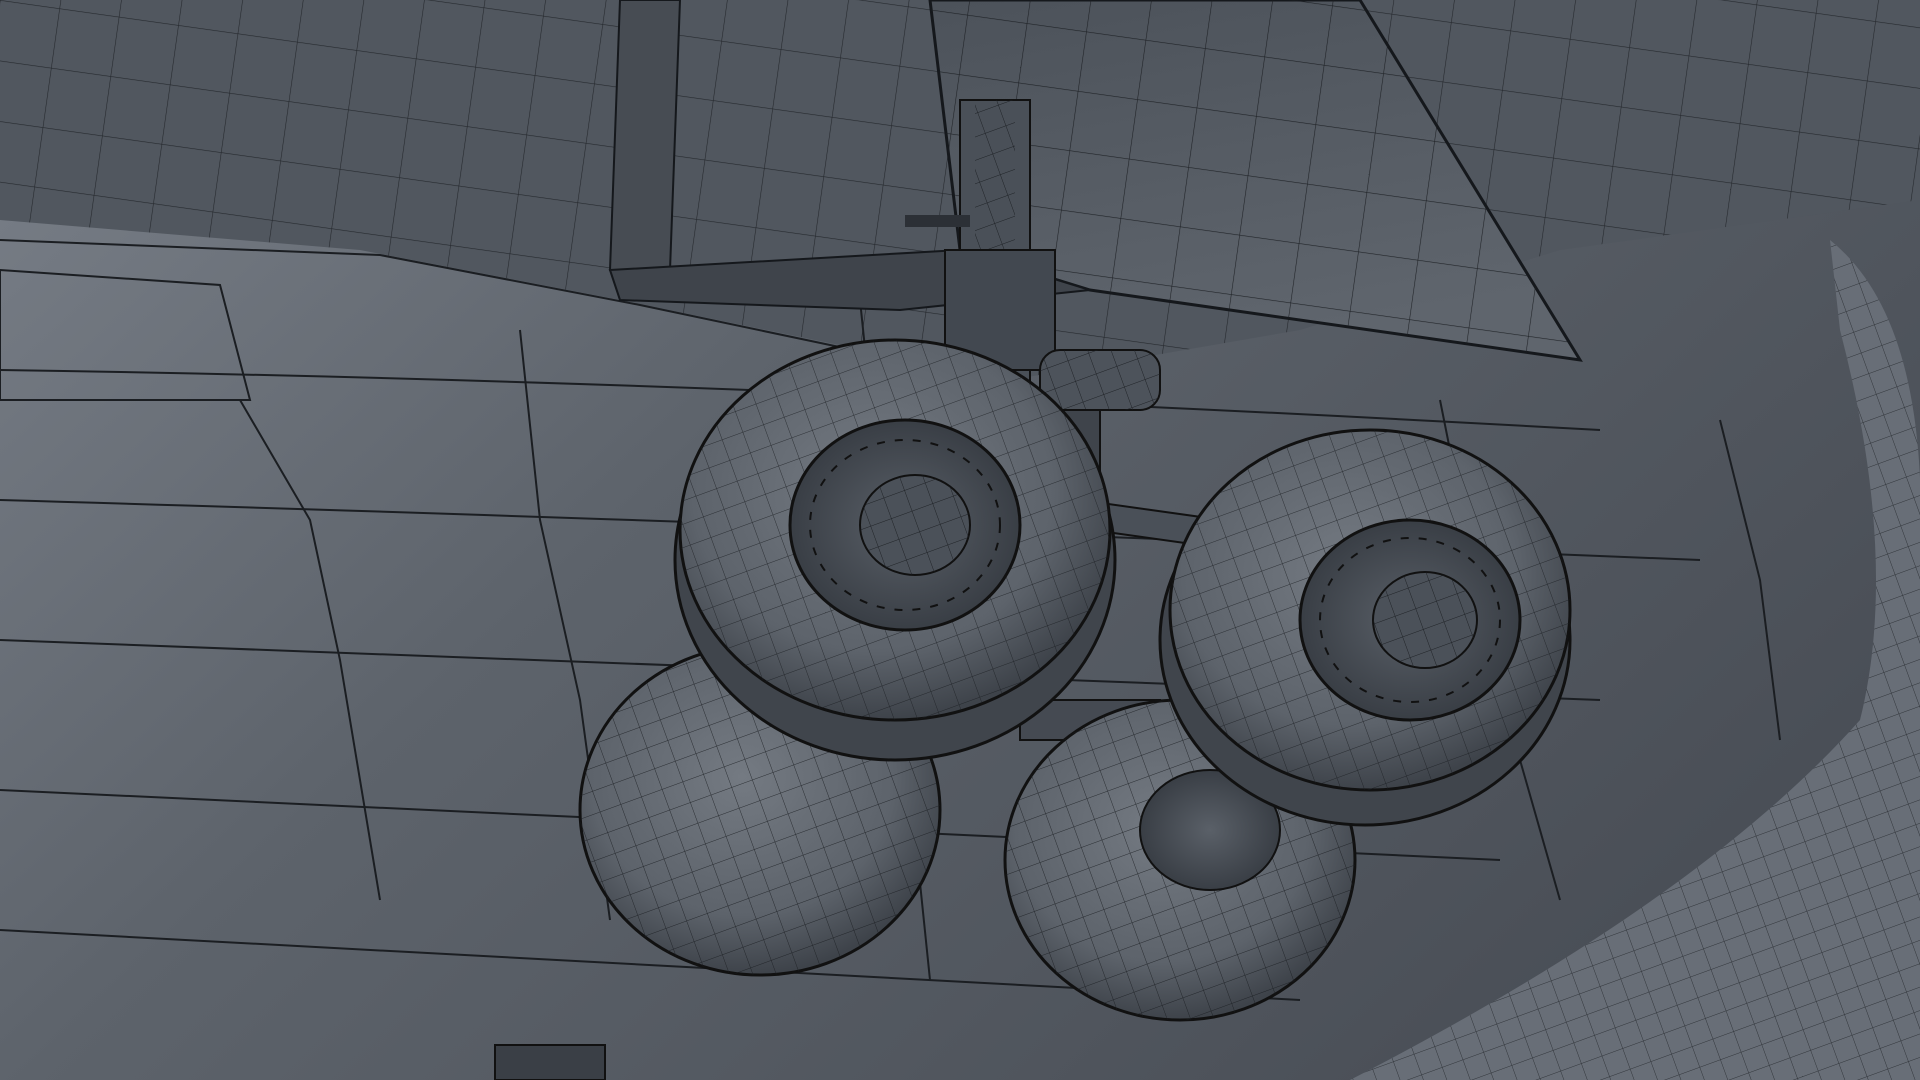 This screenshot has height=1080, width=1920. Describe the element at coordinates (645, 135) in the screenshot. I see `flap-edge` at that location.